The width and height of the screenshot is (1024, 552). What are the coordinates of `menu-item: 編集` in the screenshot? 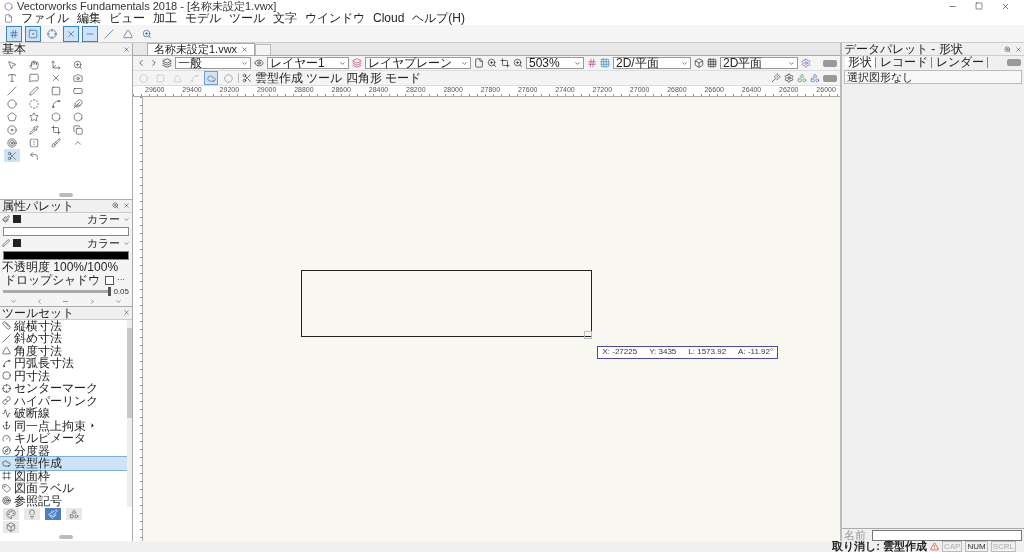 It's located at (89, 18).